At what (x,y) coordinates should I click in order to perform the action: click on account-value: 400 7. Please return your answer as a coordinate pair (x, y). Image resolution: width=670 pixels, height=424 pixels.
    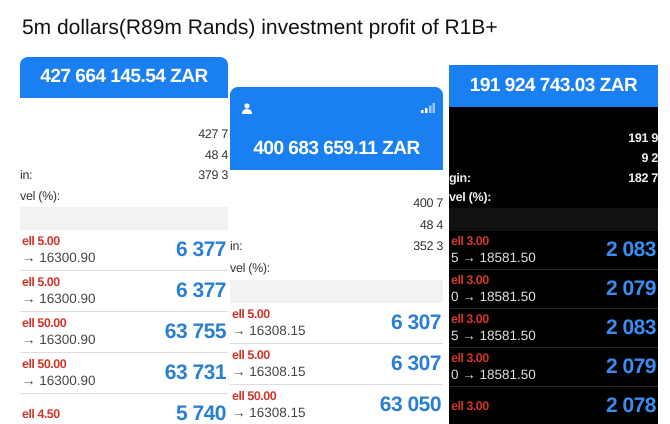
    Looking at the image, I should click on (428, 203).